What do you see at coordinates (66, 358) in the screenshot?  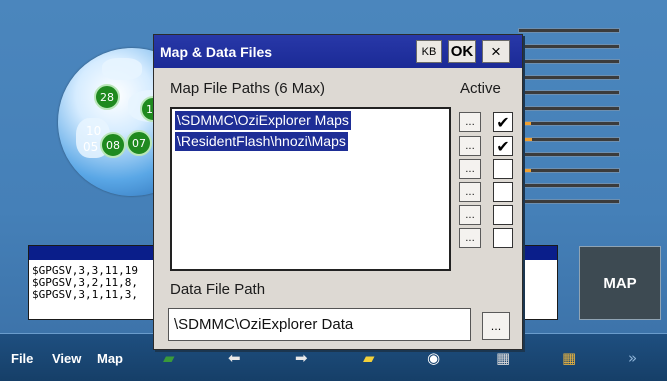 I see `menu-view: View` at bounding box center [66, 358].